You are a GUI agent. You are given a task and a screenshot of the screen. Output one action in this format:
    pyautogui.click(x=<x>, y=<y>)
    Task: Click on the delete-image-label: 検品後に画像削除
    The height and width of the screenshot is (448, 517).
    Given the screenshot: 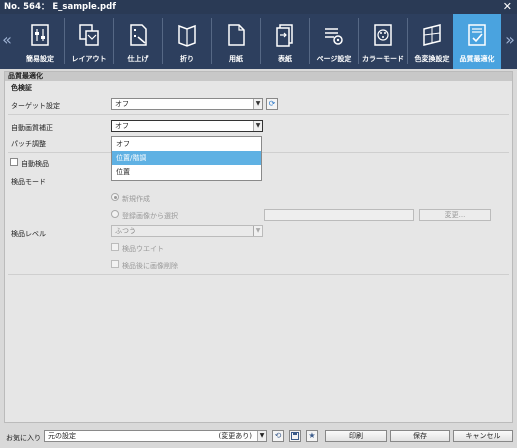 What is the action you would take?
    pyautogui.click(x=150, y=266)
    